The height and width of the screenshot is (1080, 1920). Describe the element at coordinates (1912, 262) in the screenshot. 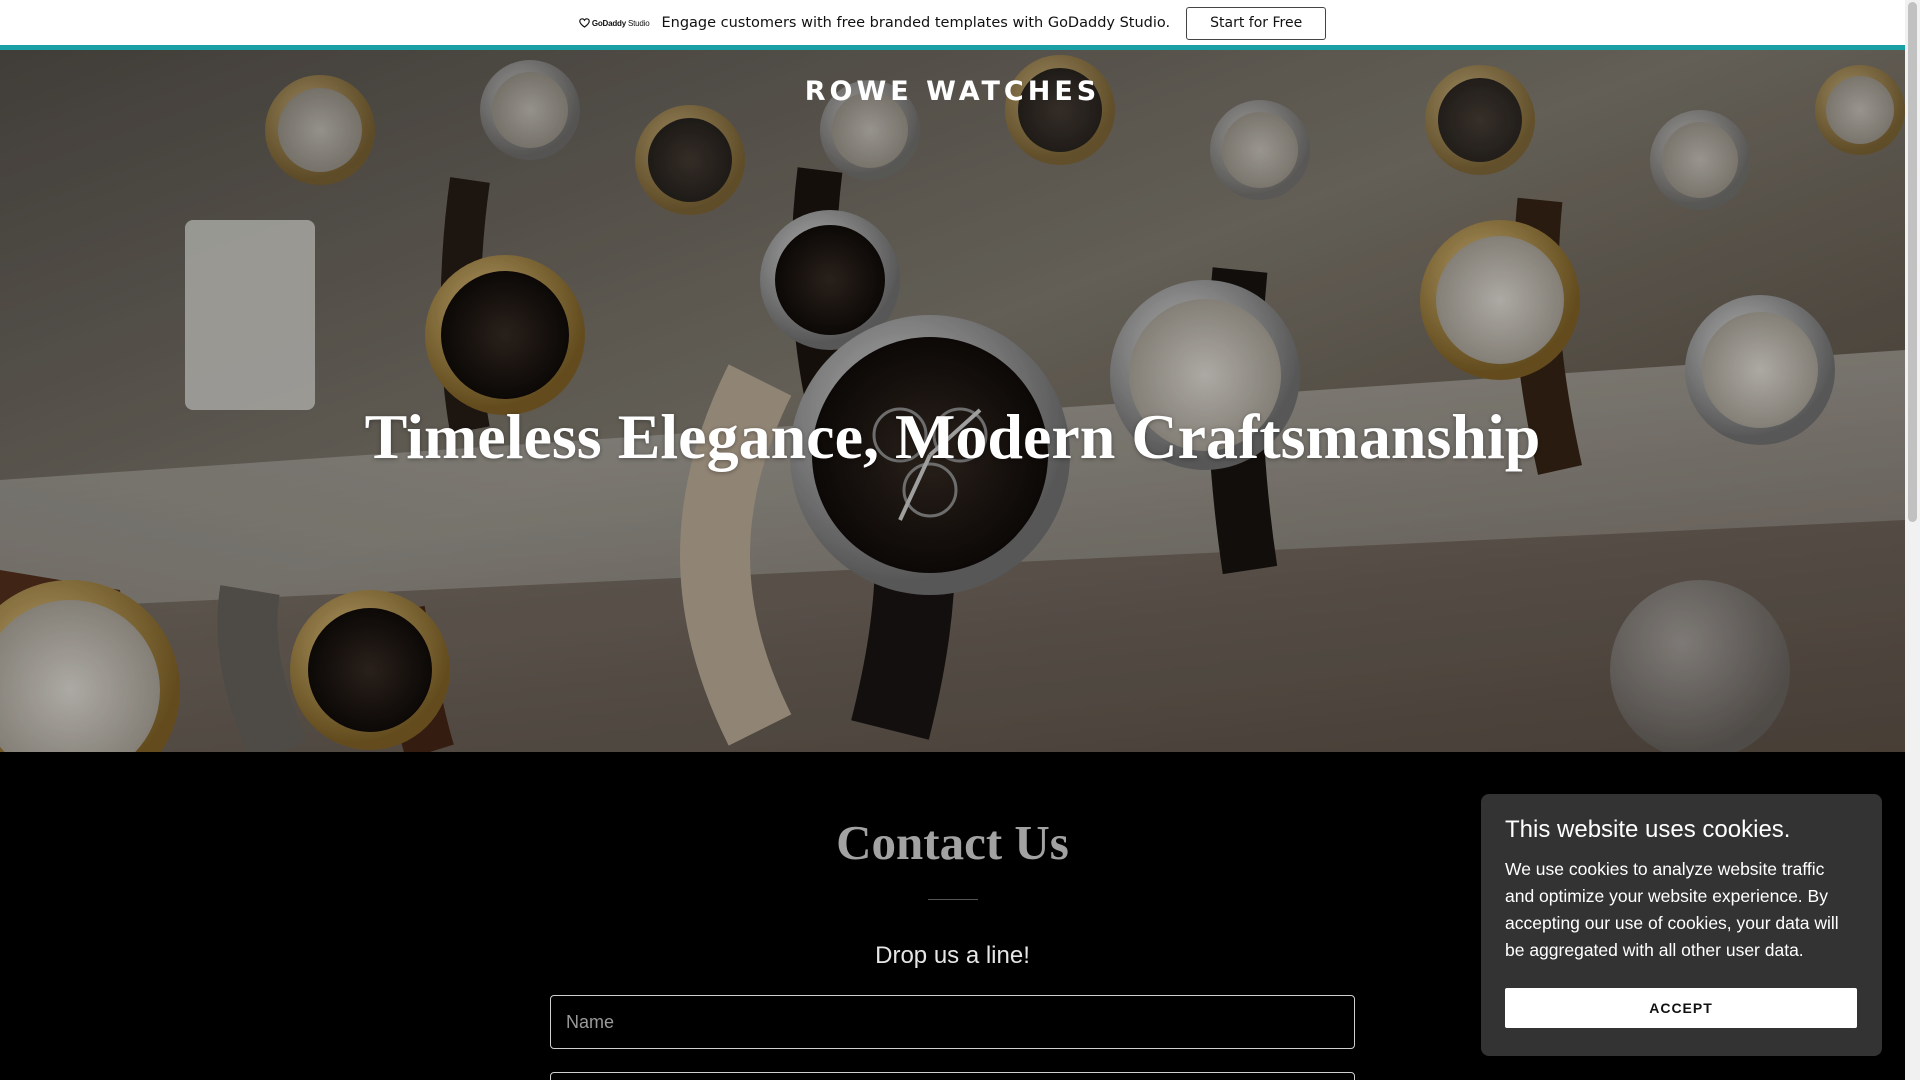

I see `scrollbar-thumb` at that location.